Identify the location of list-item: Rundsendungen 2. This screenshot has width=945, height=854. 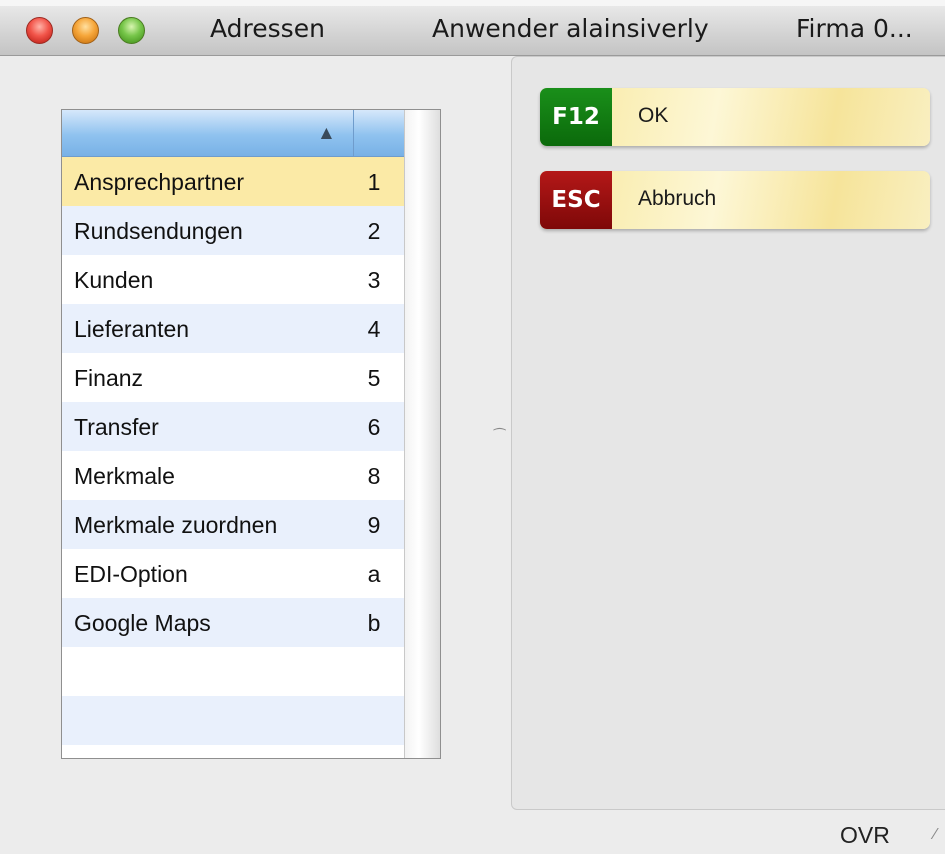
(233, 230).